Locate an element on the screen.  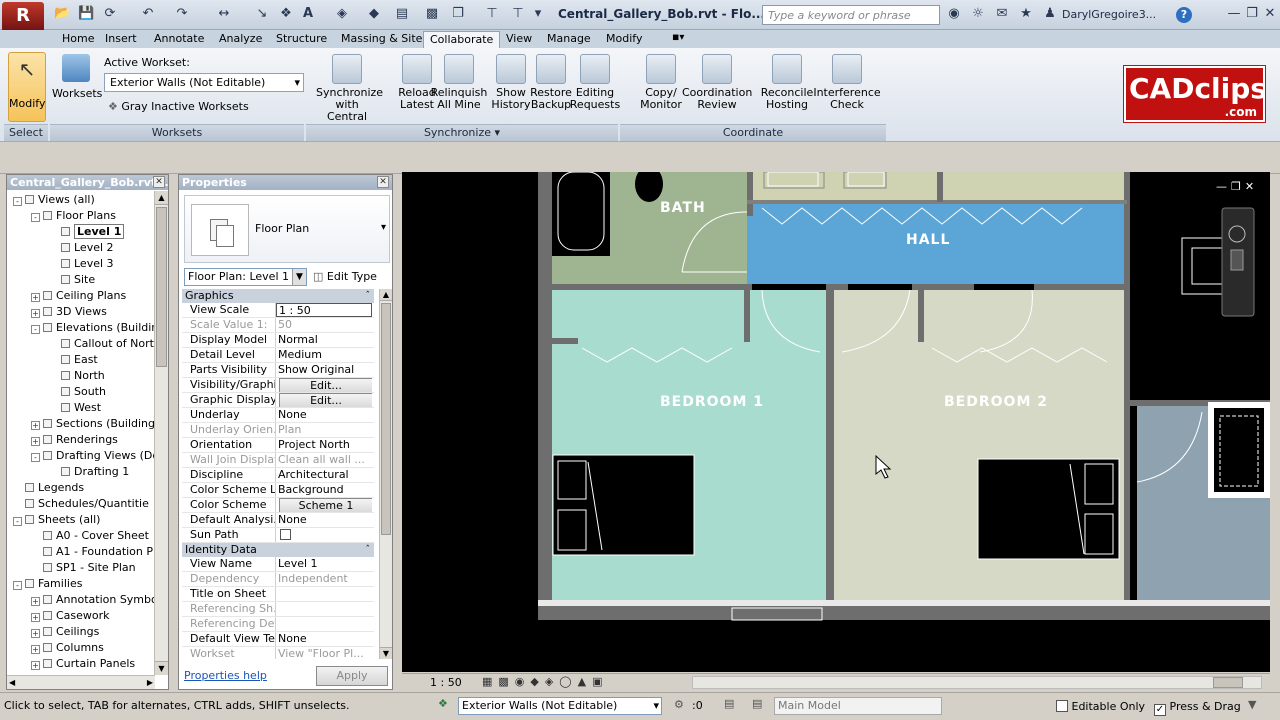
restore-icon: ❐ is located at coordinates (1252, 14).